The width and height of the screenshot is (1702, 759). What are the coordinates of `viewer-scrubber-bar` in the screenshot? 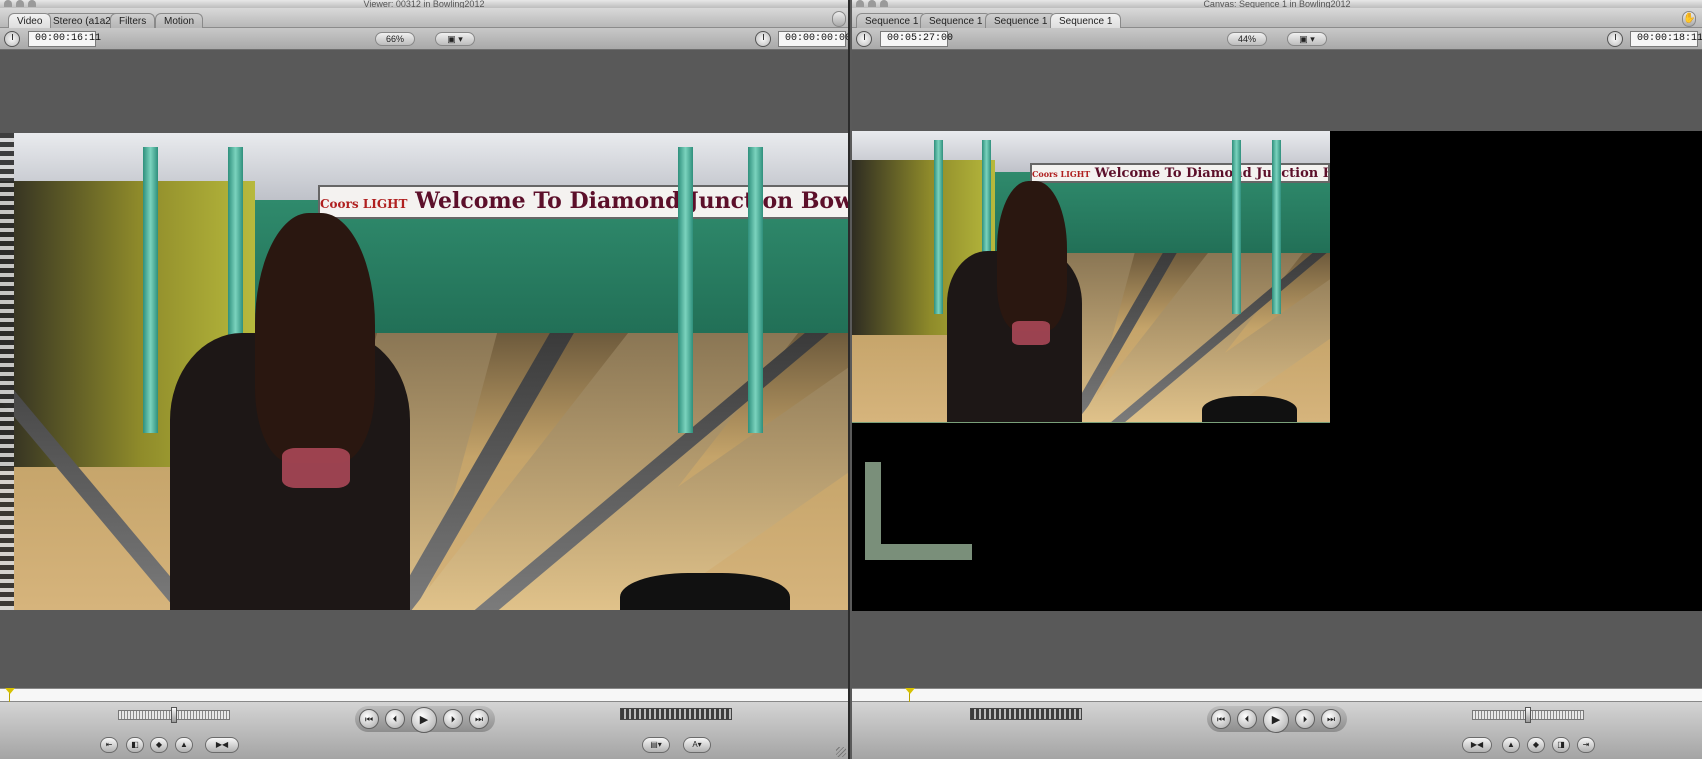 It's located at (424, 695).